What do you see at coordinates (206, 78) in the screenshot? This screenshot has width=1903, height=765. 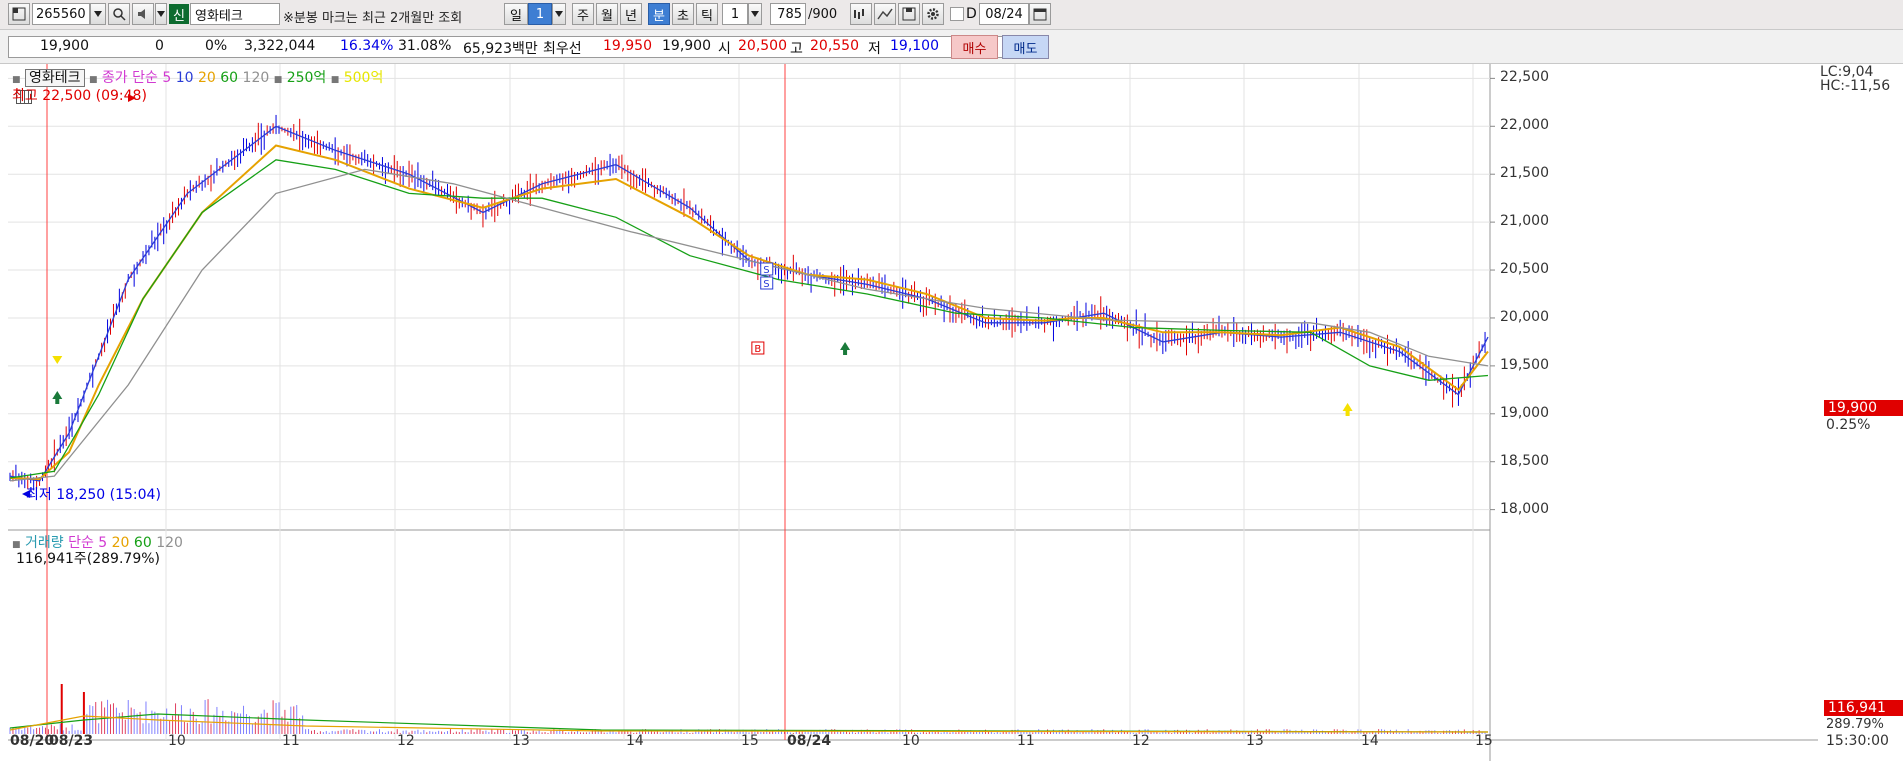 I see `ma20-label: 20` at bounding box center [206, 78].